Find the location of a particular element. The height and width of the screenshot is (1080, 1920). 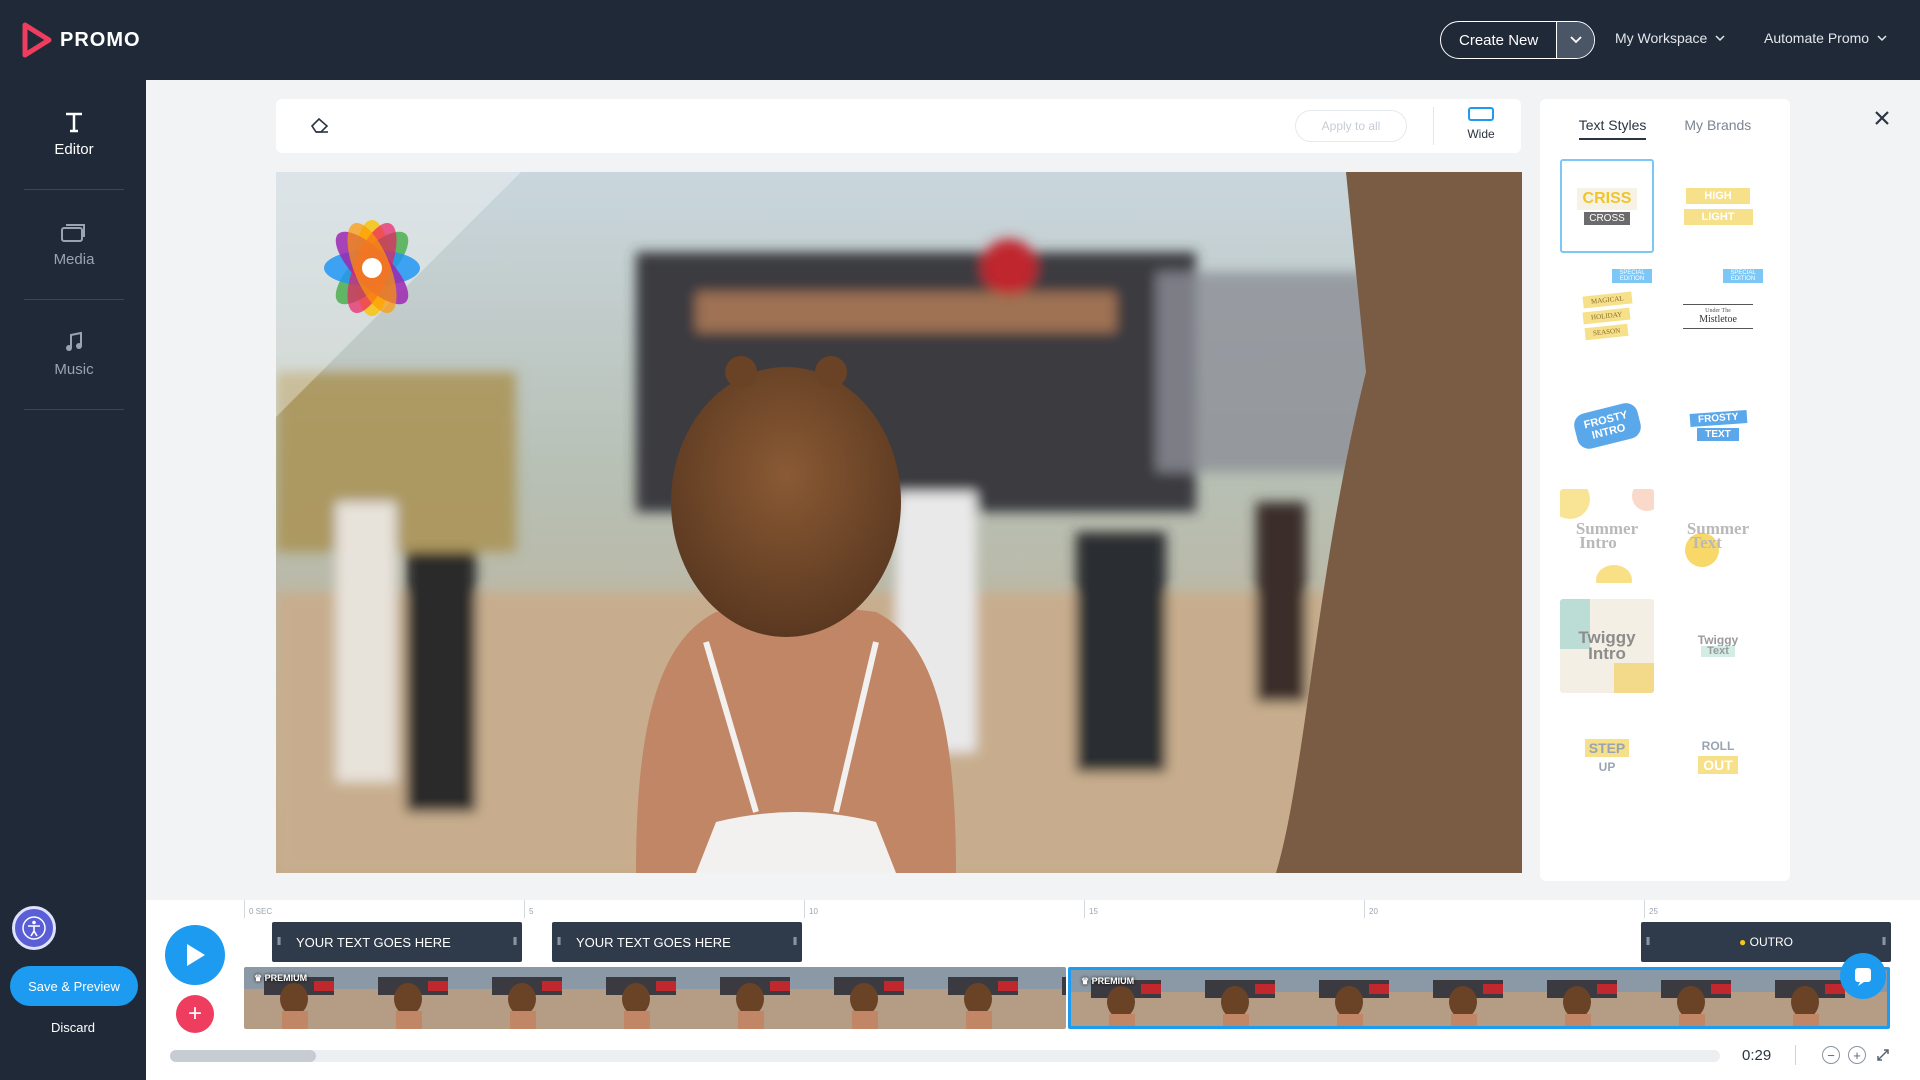

minus-icon: − is located at coordinates (1831, 1055).